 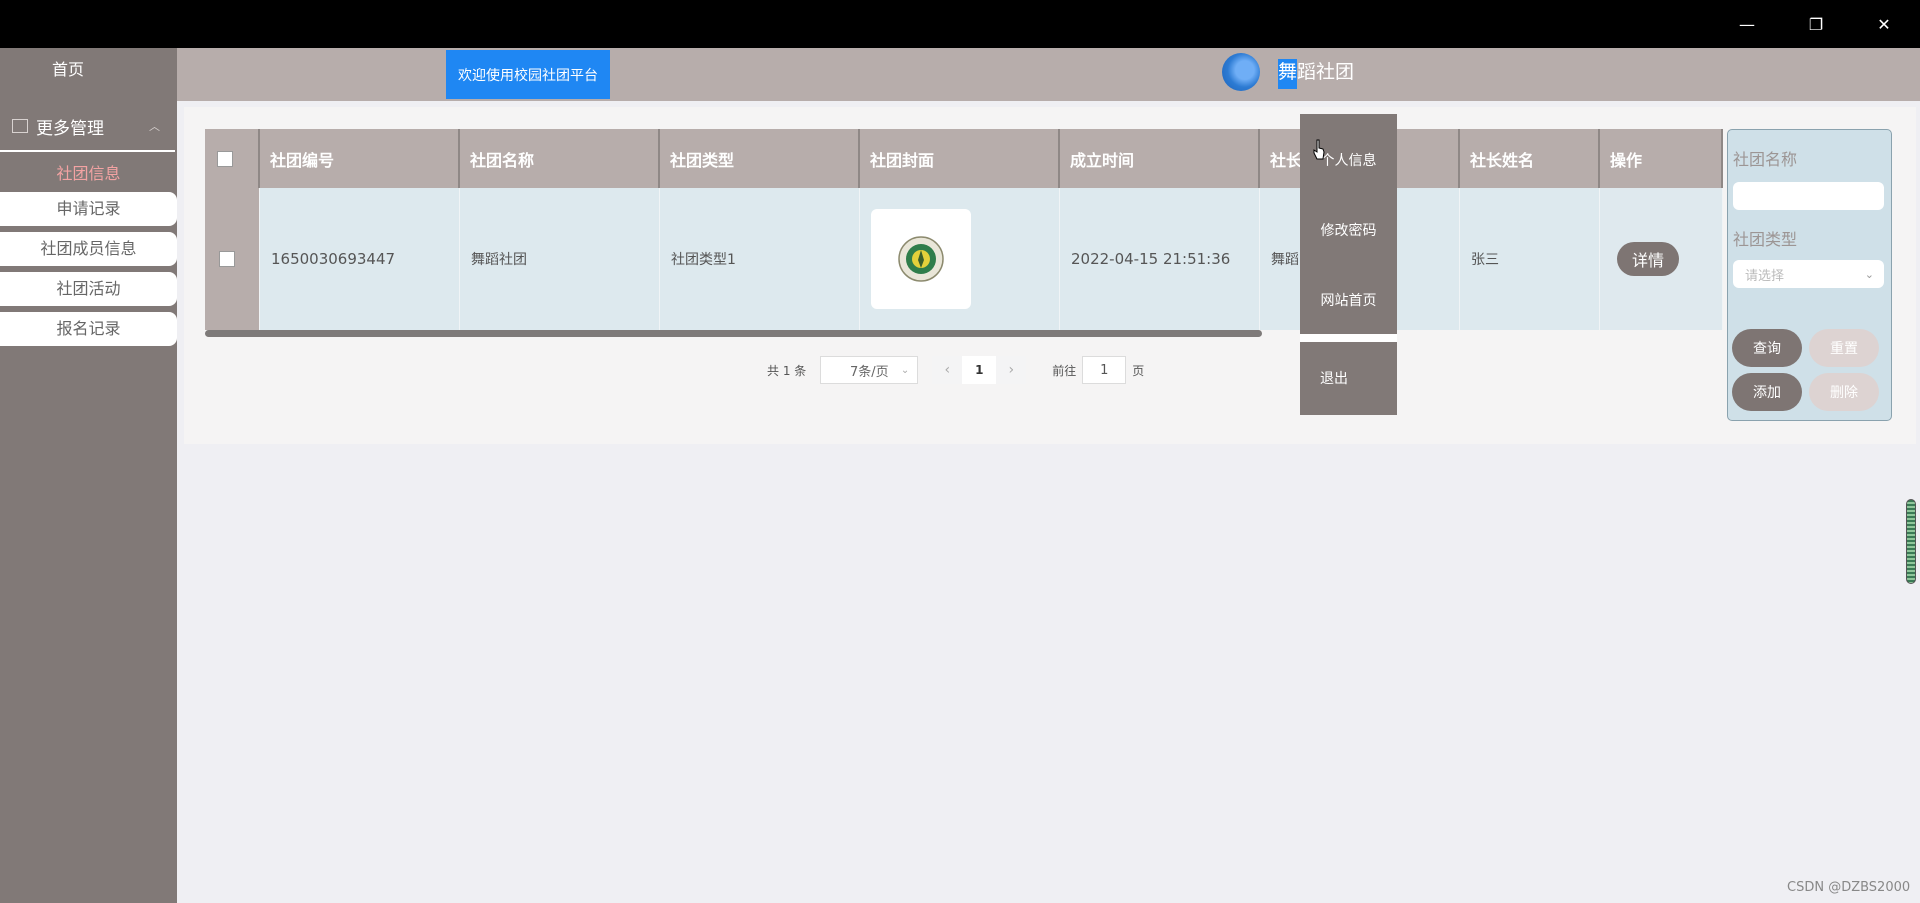 I want to click on pagination-total: 共 1 条, so click(x=787, y=370).